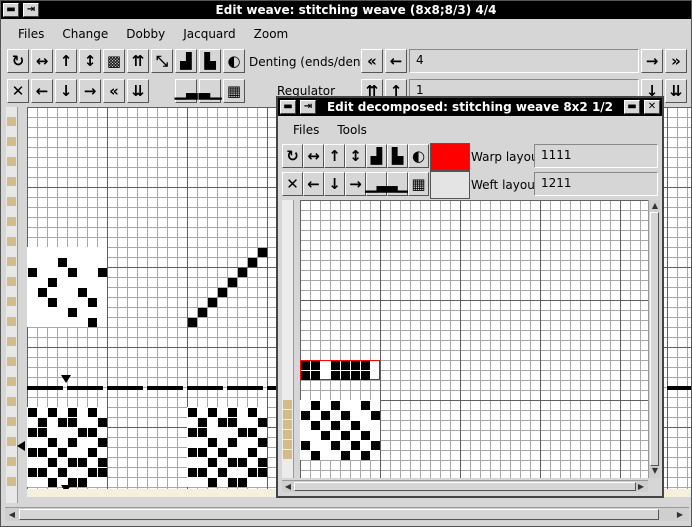  Describe the element at coordinates (352, 130) in the screenshot. I see `menu-tools: Tools` at that location.